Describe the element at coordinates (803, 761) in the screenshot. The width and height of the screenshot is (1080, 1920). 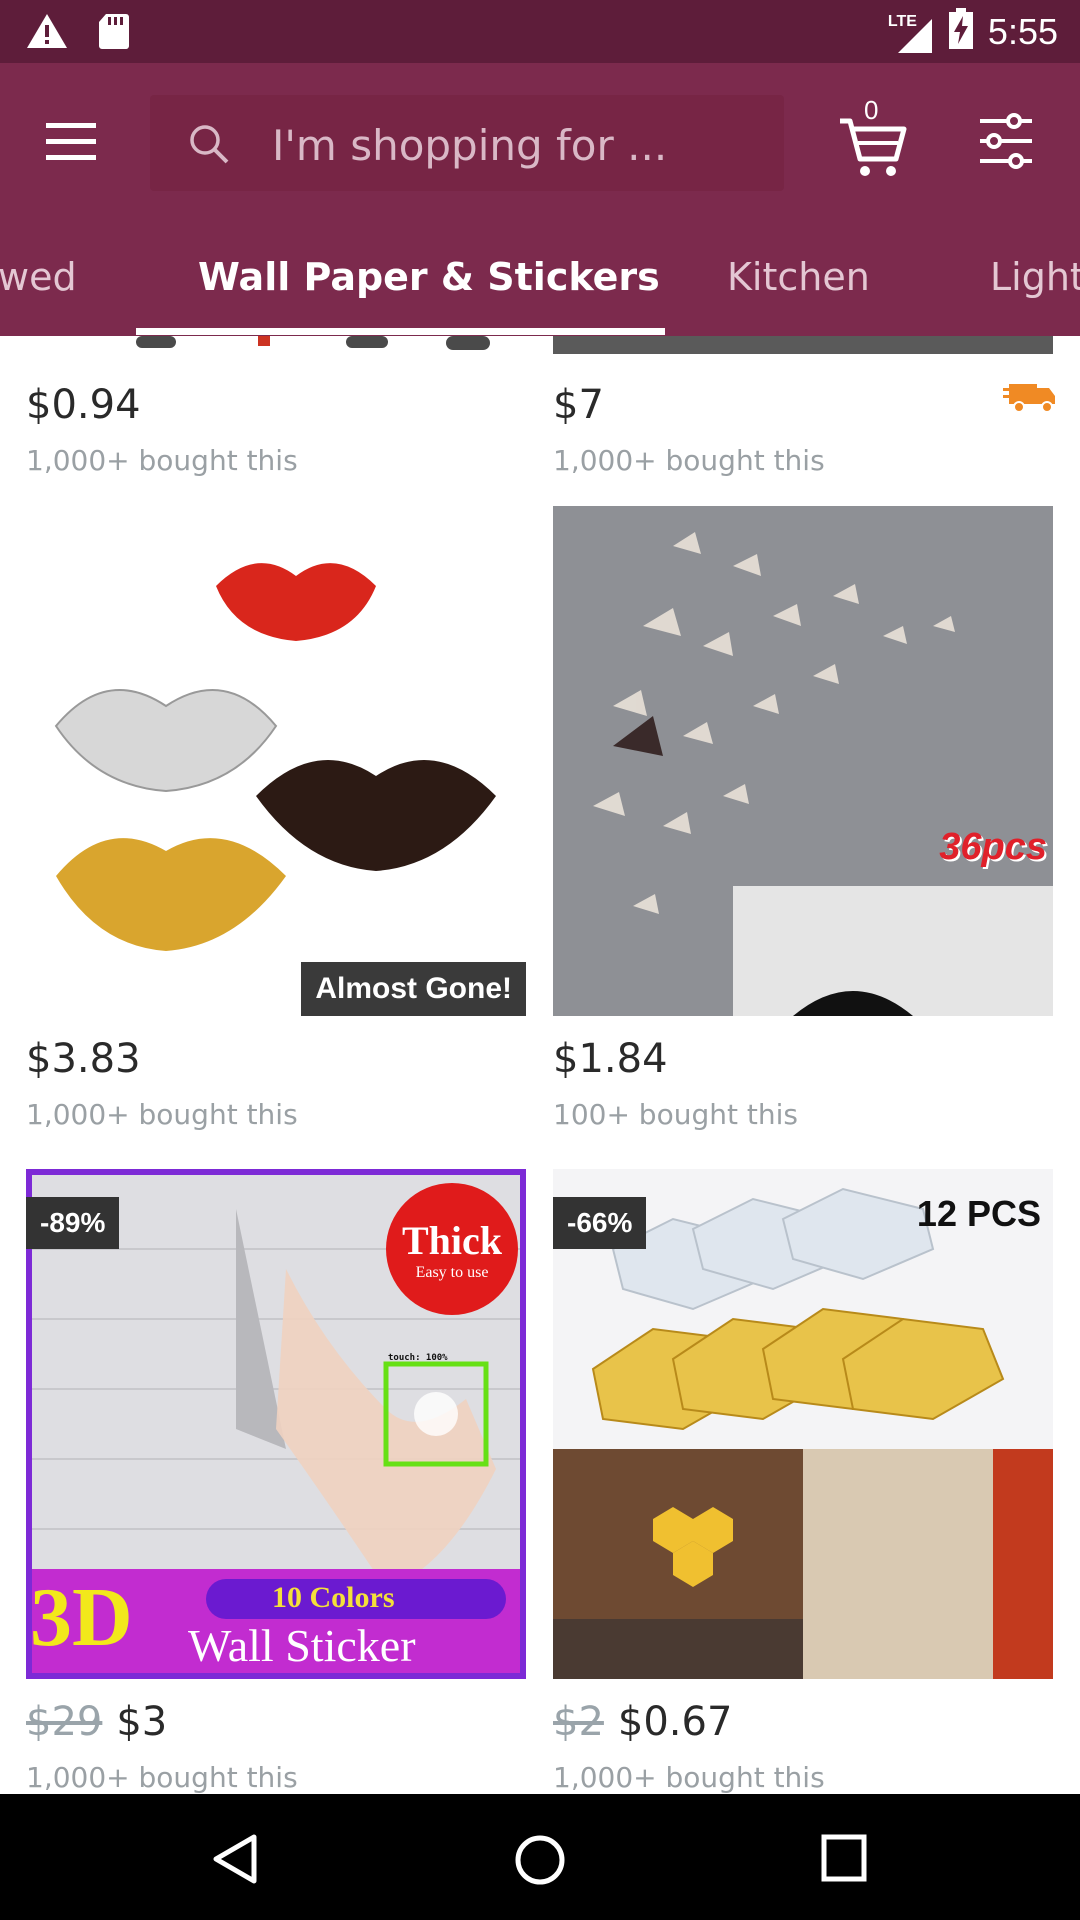
I see `product-image: 36pcs` at that location.